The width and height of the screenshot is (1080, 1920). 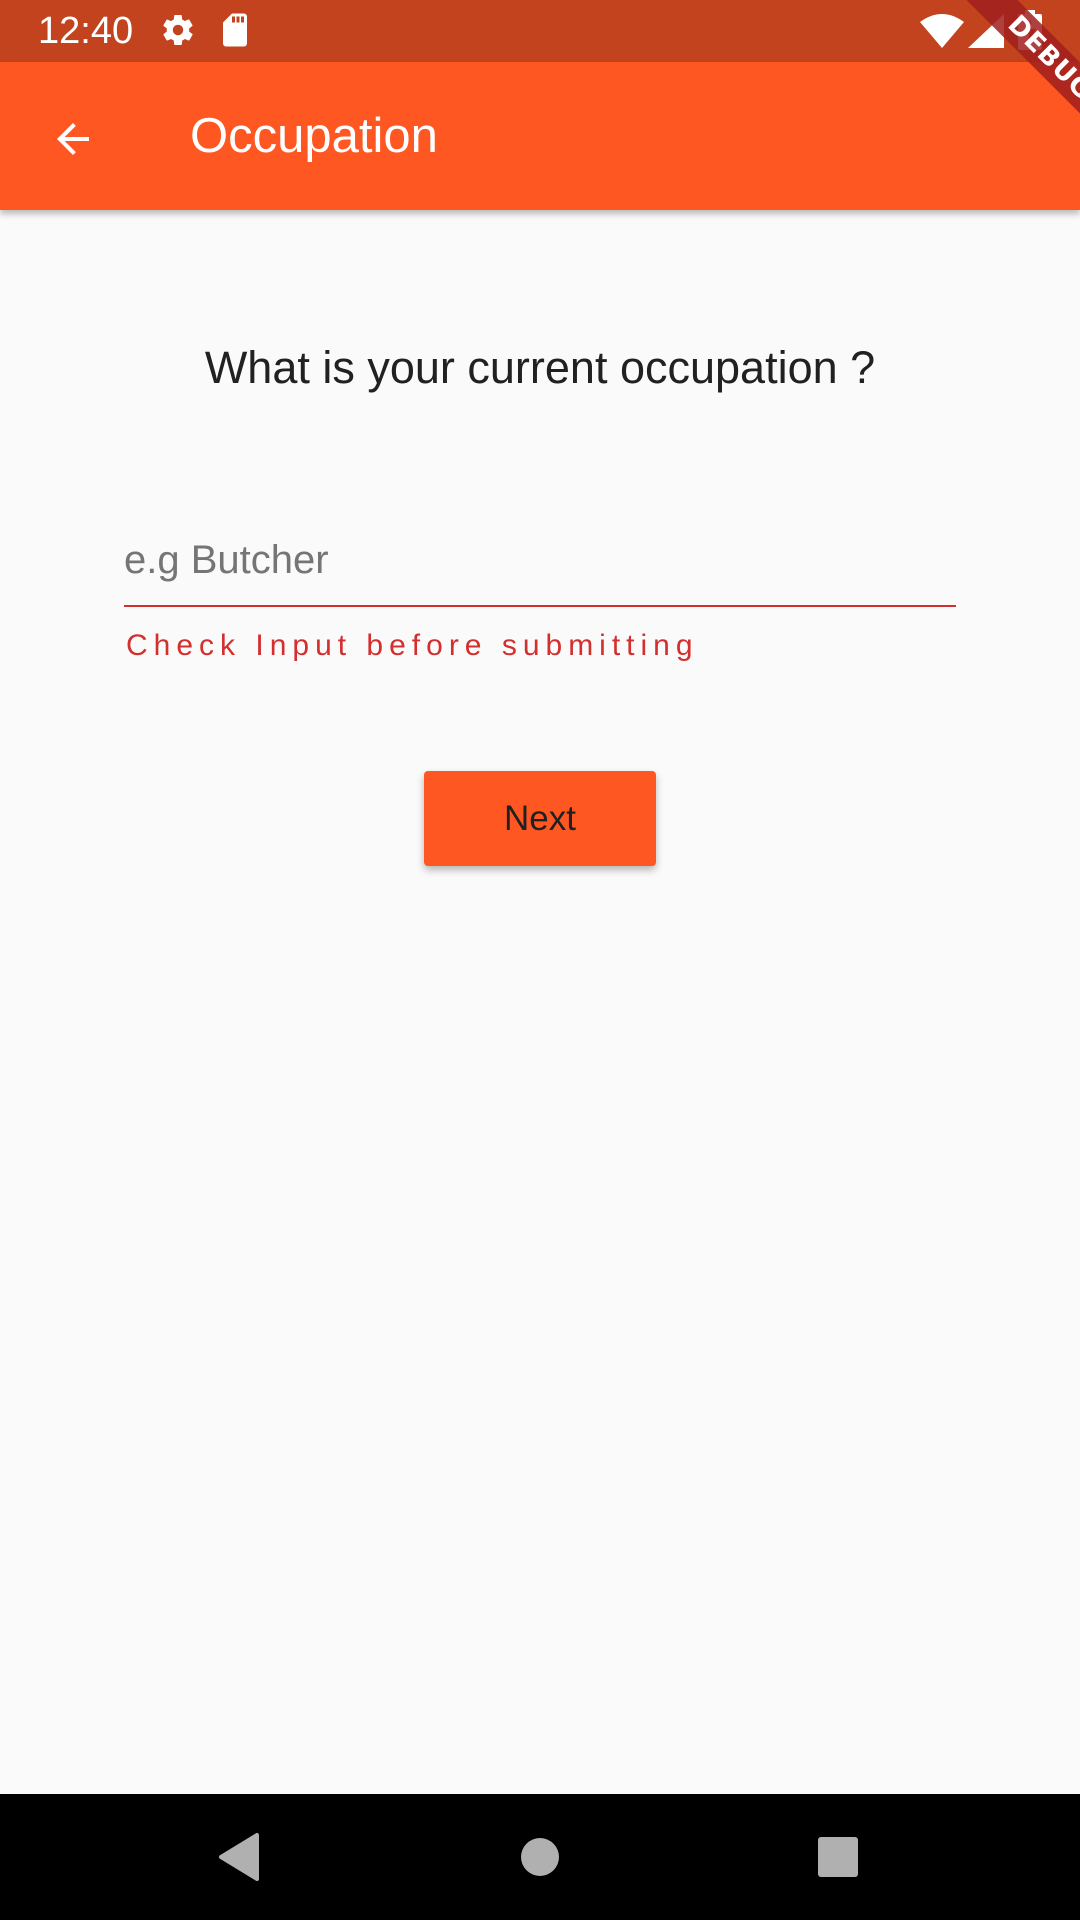 I want to click on sd-card-icon, so click(x=235, y=32).